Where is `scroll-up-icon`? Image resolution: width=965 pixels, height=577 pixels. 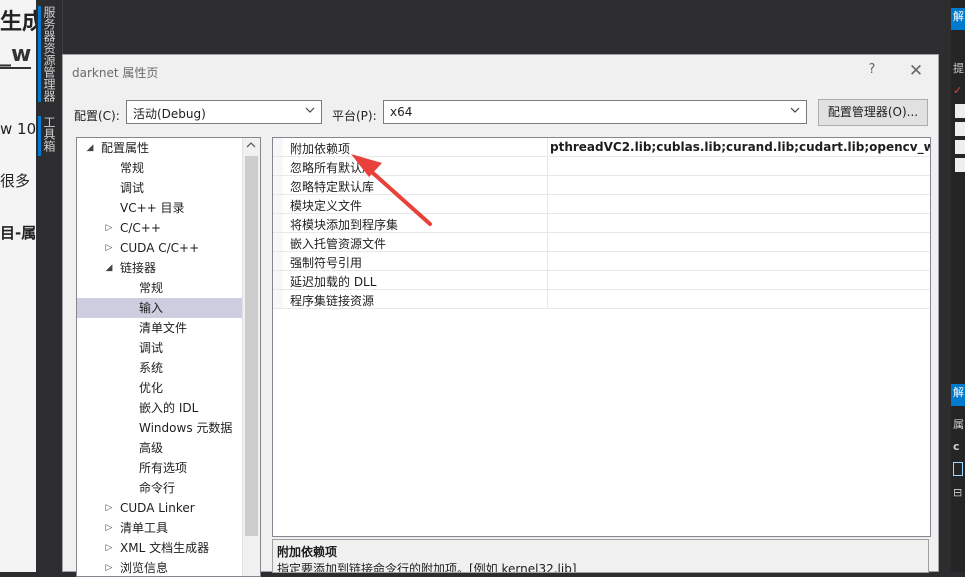
scroll-up-icon is located at coordinates (251, 145).